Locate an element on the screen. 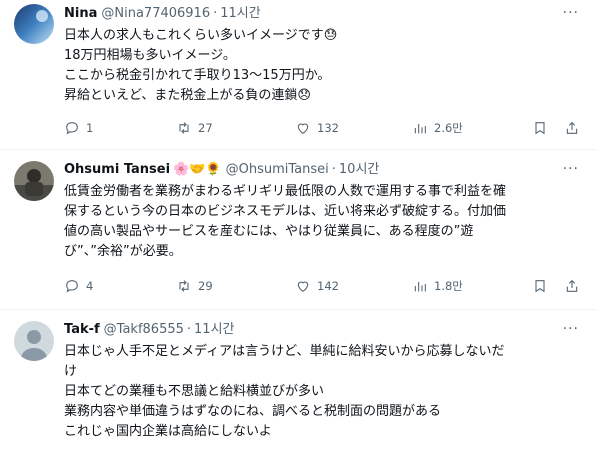  handle: @Nina77406916 is located at coordinates (155, 14).